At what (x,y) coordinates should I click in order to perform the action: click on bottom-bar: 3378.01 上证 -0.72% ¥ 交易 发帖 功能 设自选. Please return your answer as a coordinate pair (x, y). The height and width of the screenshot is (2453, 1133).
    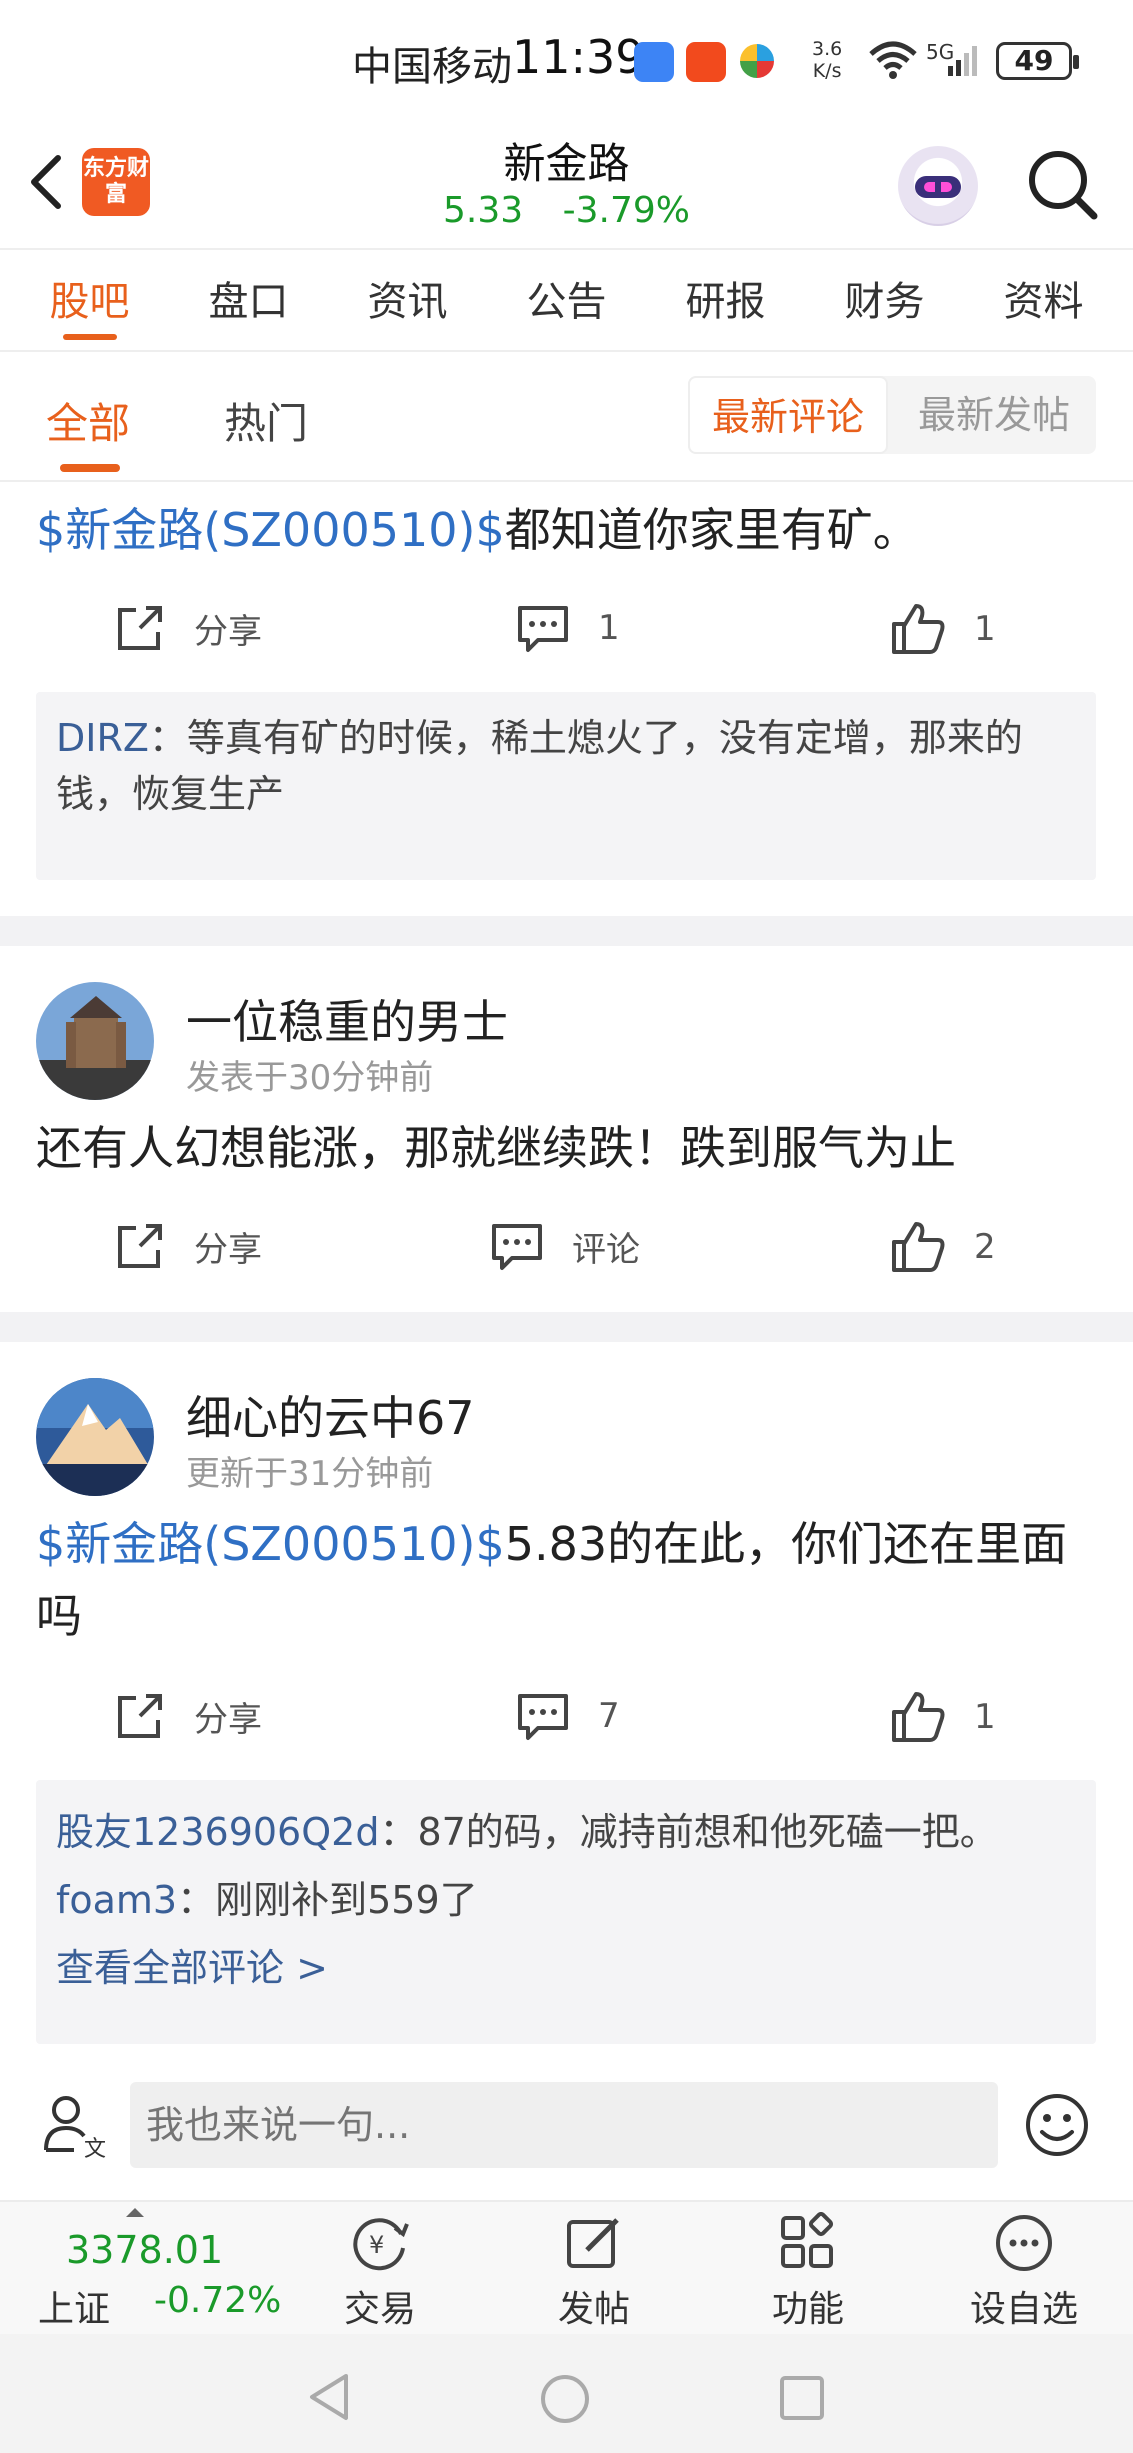
    Looking at the image, I should click on (566, 2267).